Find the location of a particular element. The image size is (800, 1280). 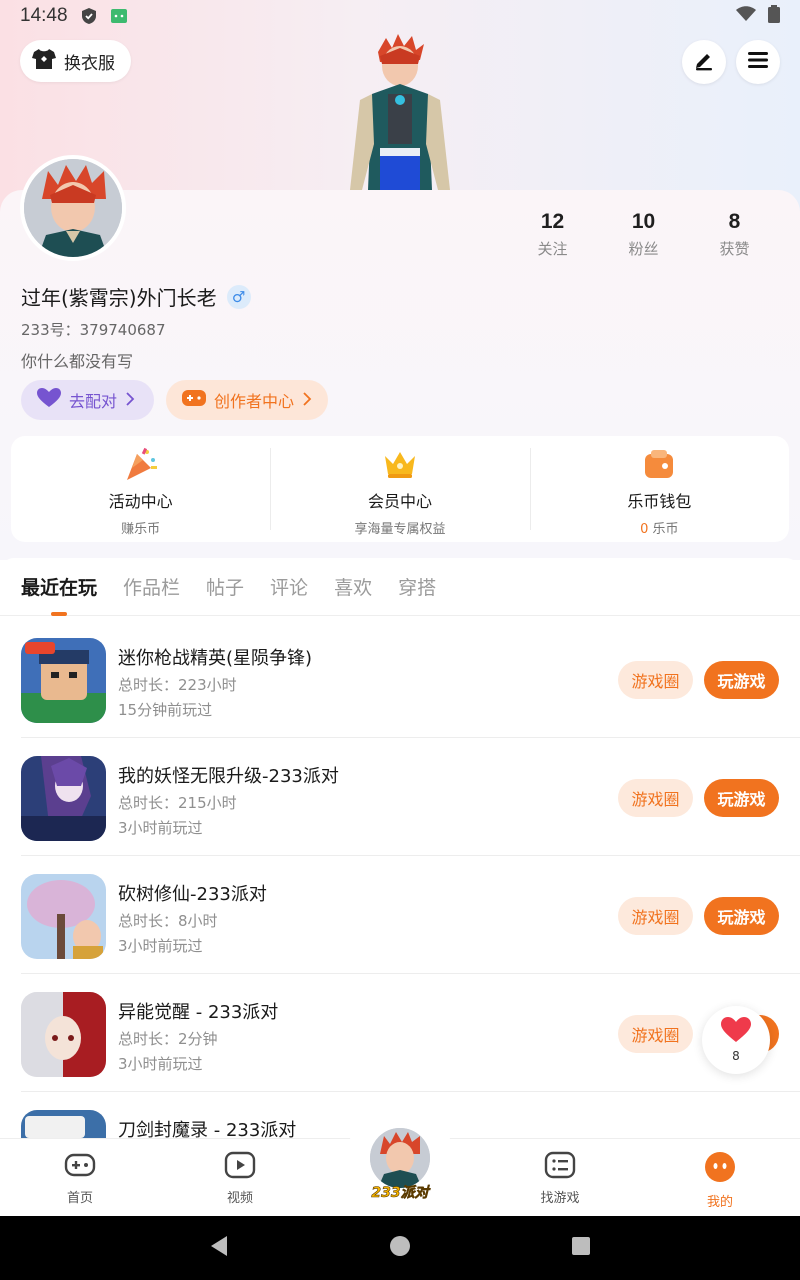

tab-recently-played: 最近在玩 is located at coordinates (59, 587).